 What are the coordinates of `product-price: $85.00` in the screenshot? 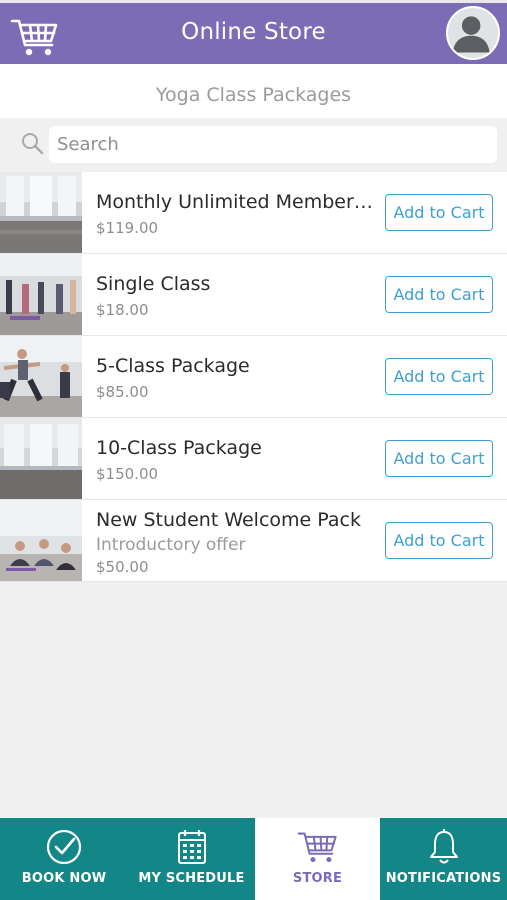 It's located at (122, 392).